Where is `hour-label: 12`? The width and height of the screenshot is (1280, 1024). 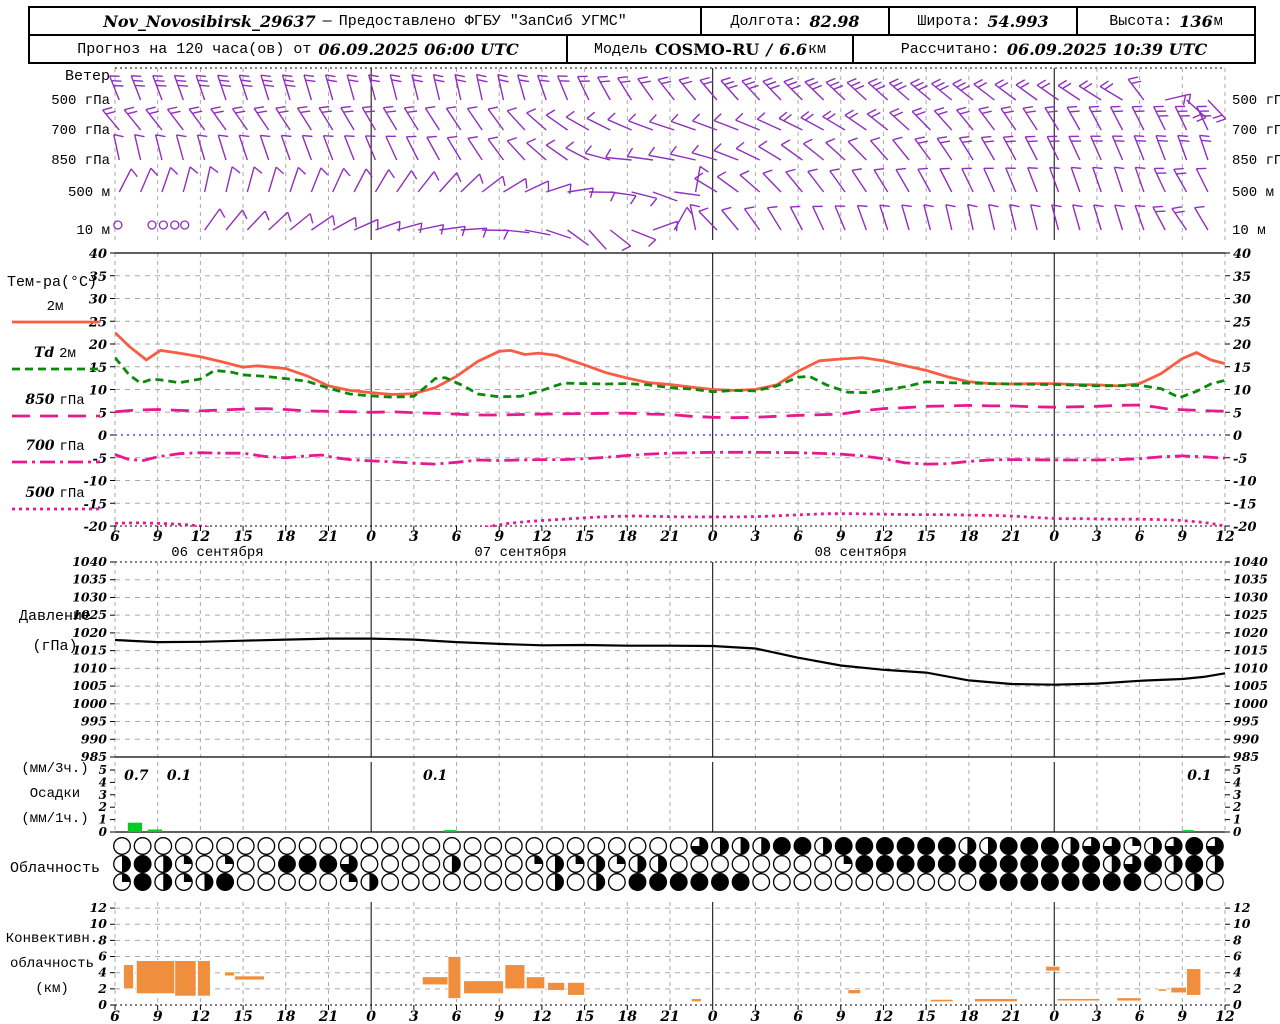 hour-label: 12 is located at coordinates (542, 537).